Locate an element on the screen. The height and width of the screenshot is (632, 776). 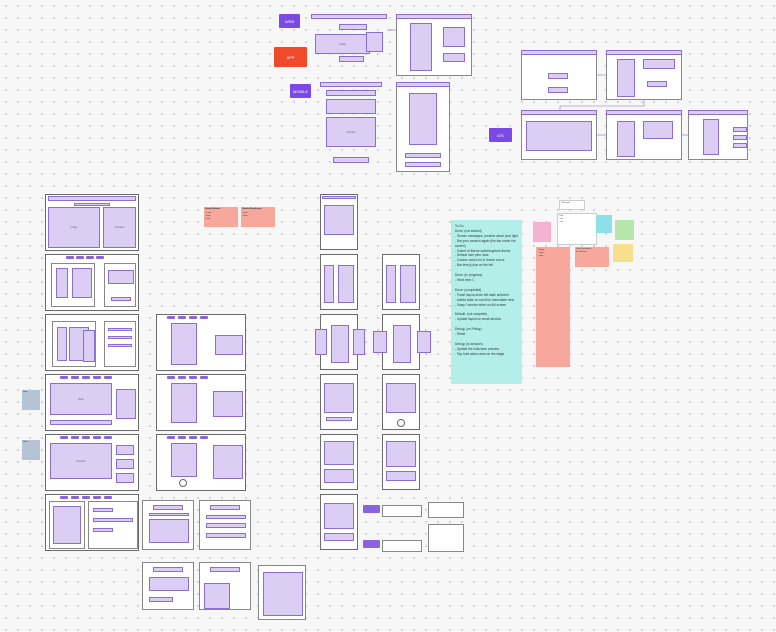
inner-panel-left is located at coordinates (67, 525).